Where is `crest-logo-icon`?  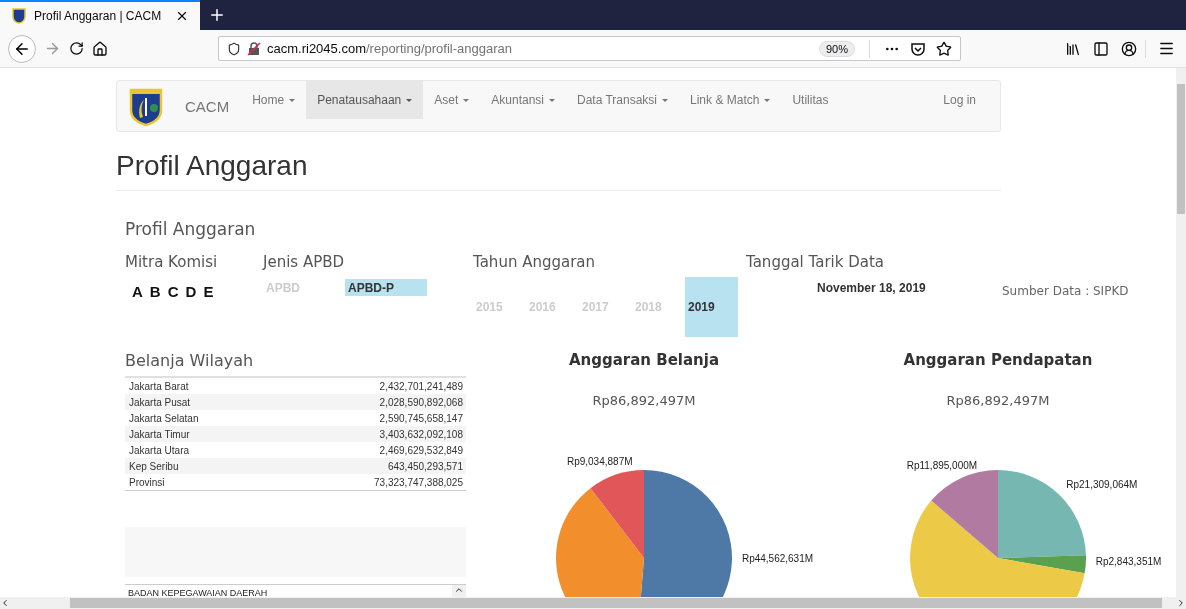 crest-logo-icon is located at coordinates (146, 106).